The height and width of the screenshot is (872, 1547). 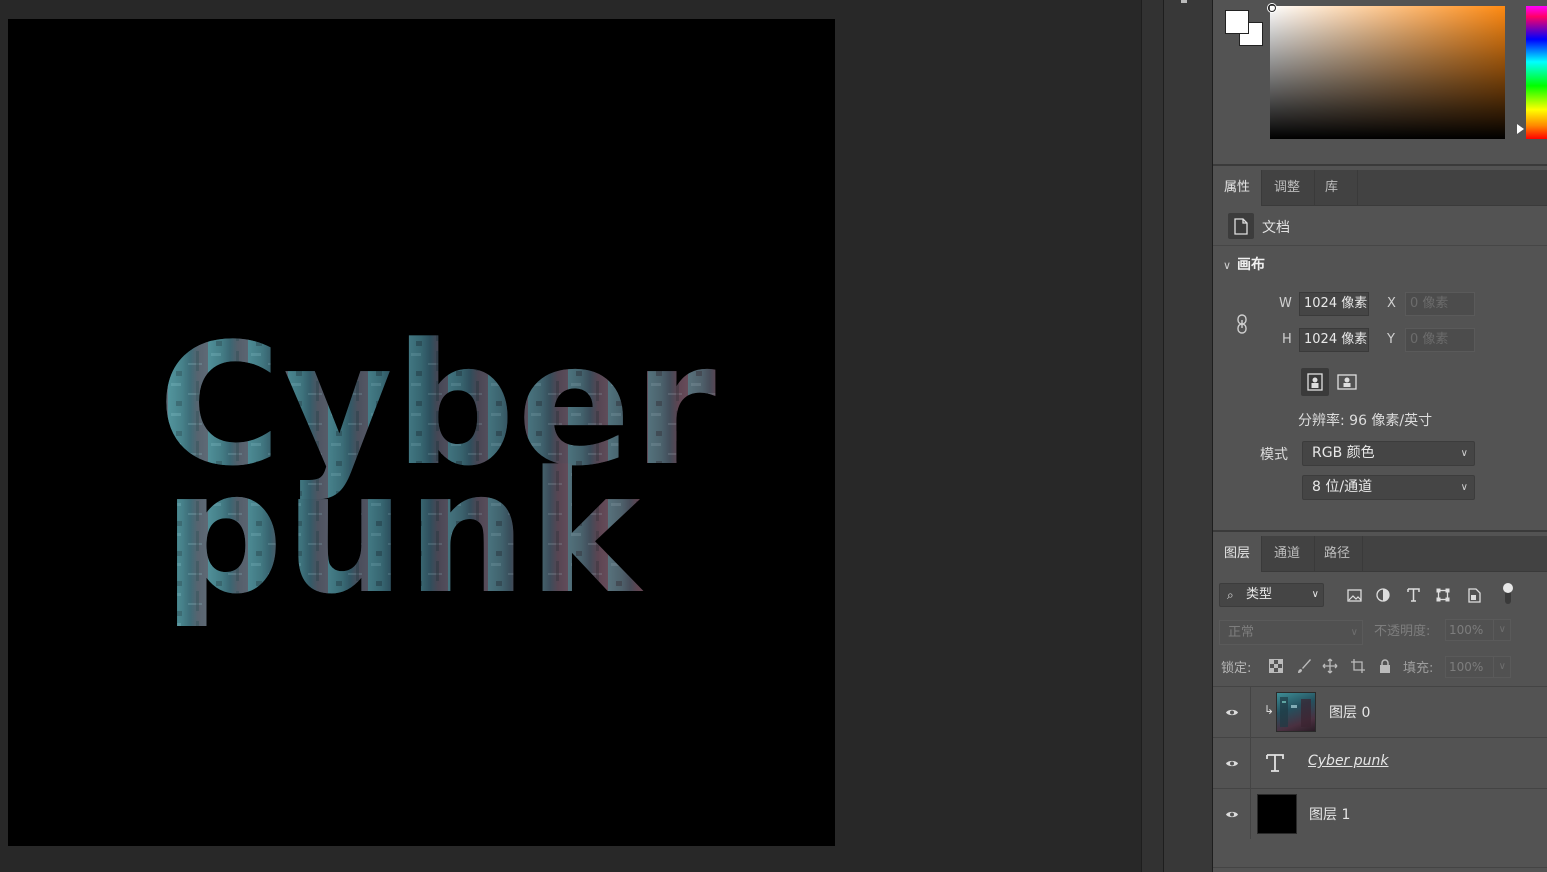 What do you see at coordinates (1291, 632) in the screenshot?
I see `blend-mode-dropdown: 正常 ∨` at bounding box center [1291, 632].